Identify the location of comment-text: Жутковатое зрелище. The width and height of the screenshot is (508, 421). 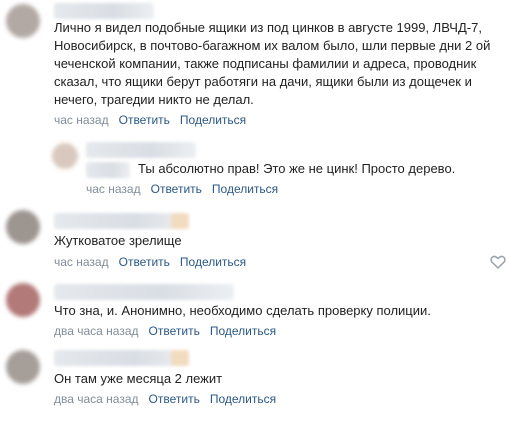
(118, 240).